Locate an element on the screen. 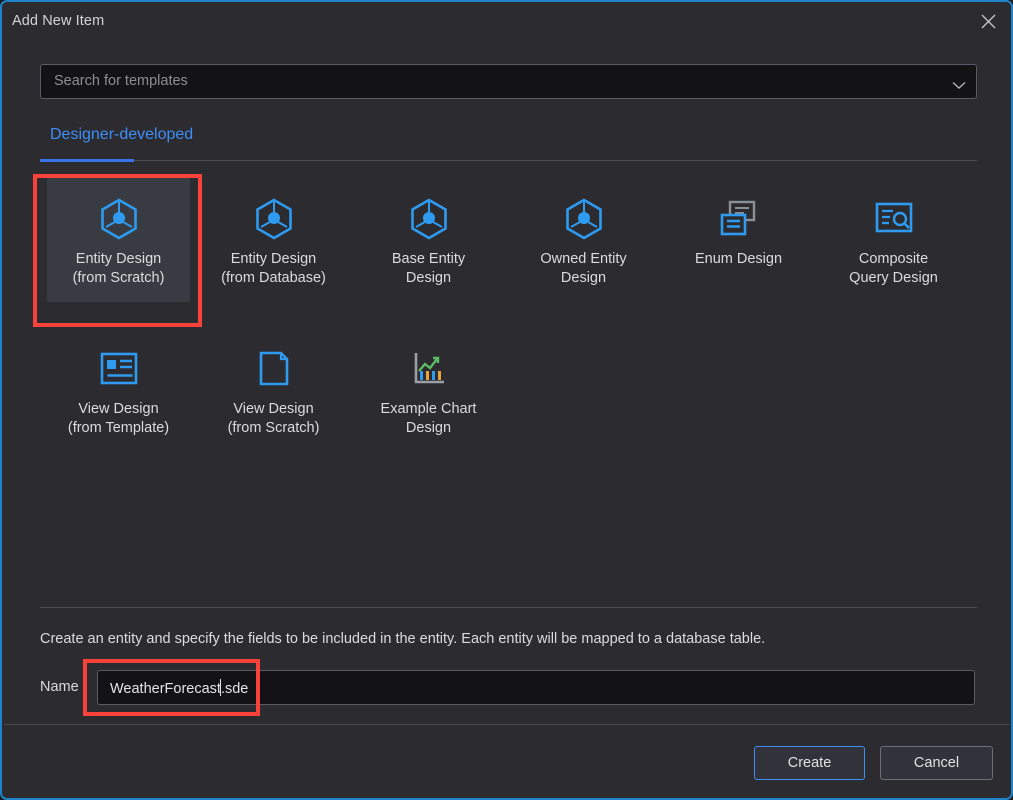 This screenshot has width=1013, height=800. template-tile-label: Owned Entity Design is located at coordinates (583, 268).